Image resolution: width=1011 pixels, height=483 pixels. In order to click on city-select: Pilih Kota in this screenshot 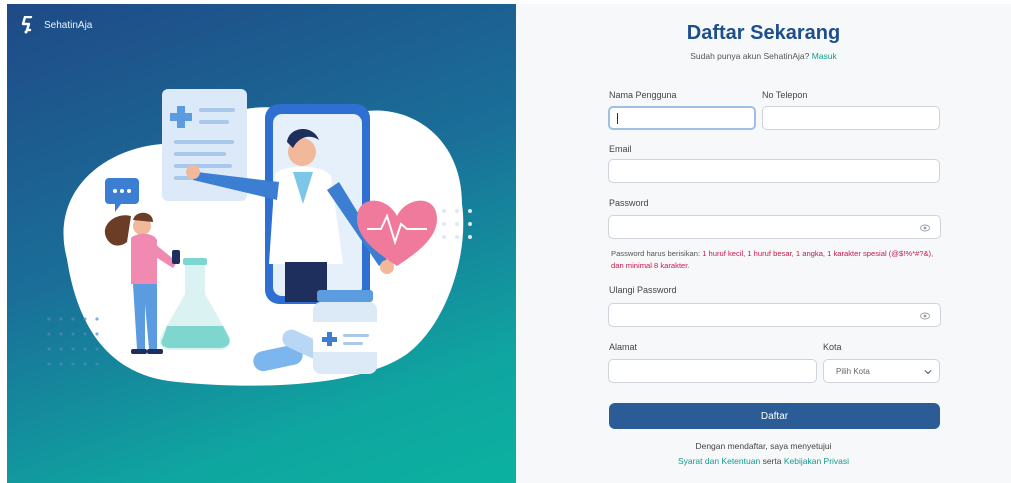, I will do `click(881, 371)`.